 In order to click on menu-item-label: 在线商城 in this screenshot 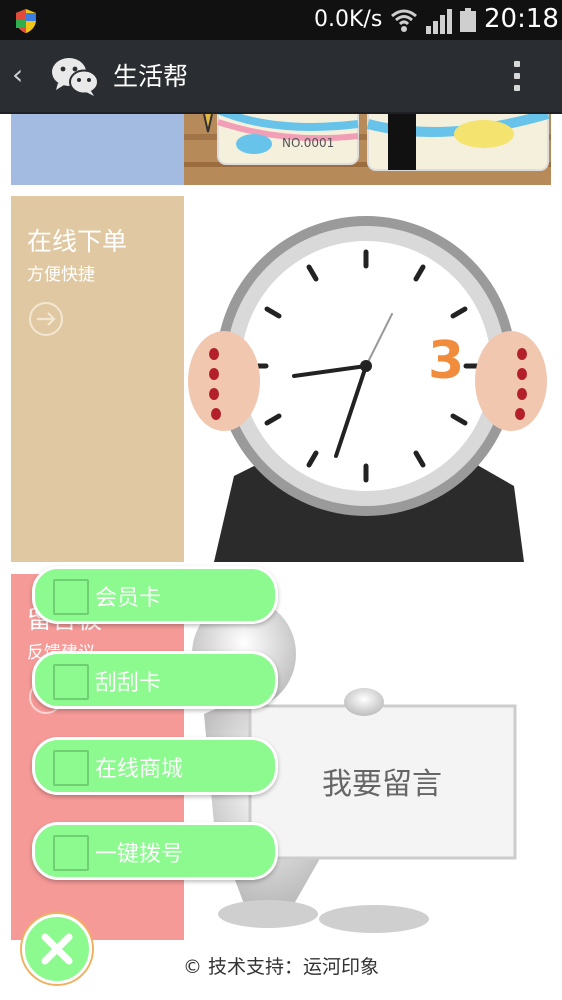, I will do `click(139, 769)`.